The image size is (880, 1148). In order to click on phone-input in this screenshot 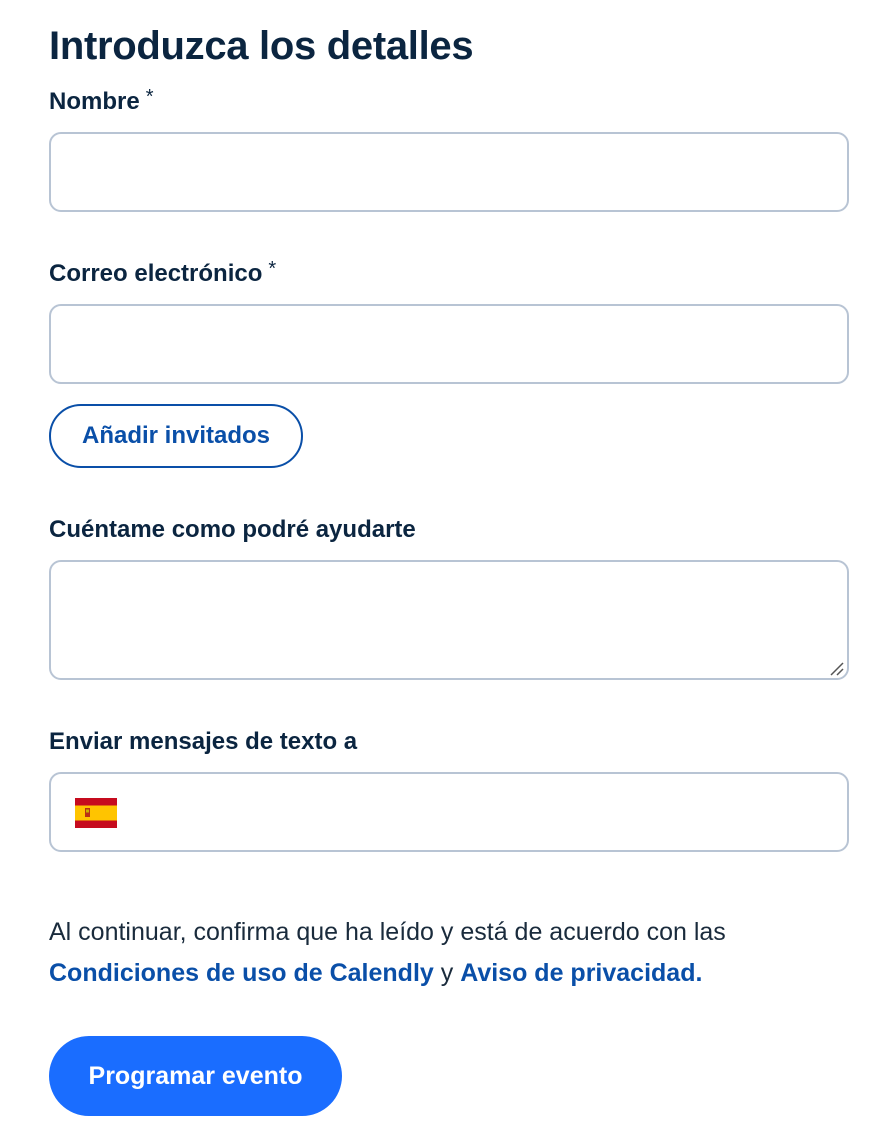, I will do `click(487, 812)`.